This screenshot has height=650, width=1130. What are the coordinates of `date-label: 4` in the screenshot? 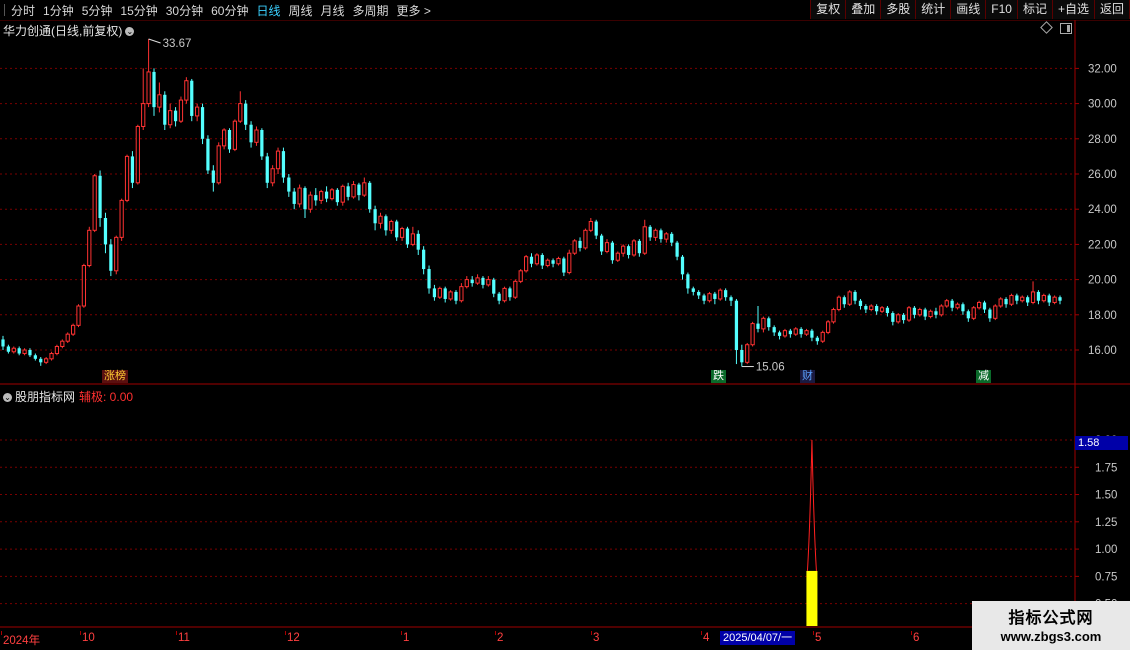 It's located at (706, 638).